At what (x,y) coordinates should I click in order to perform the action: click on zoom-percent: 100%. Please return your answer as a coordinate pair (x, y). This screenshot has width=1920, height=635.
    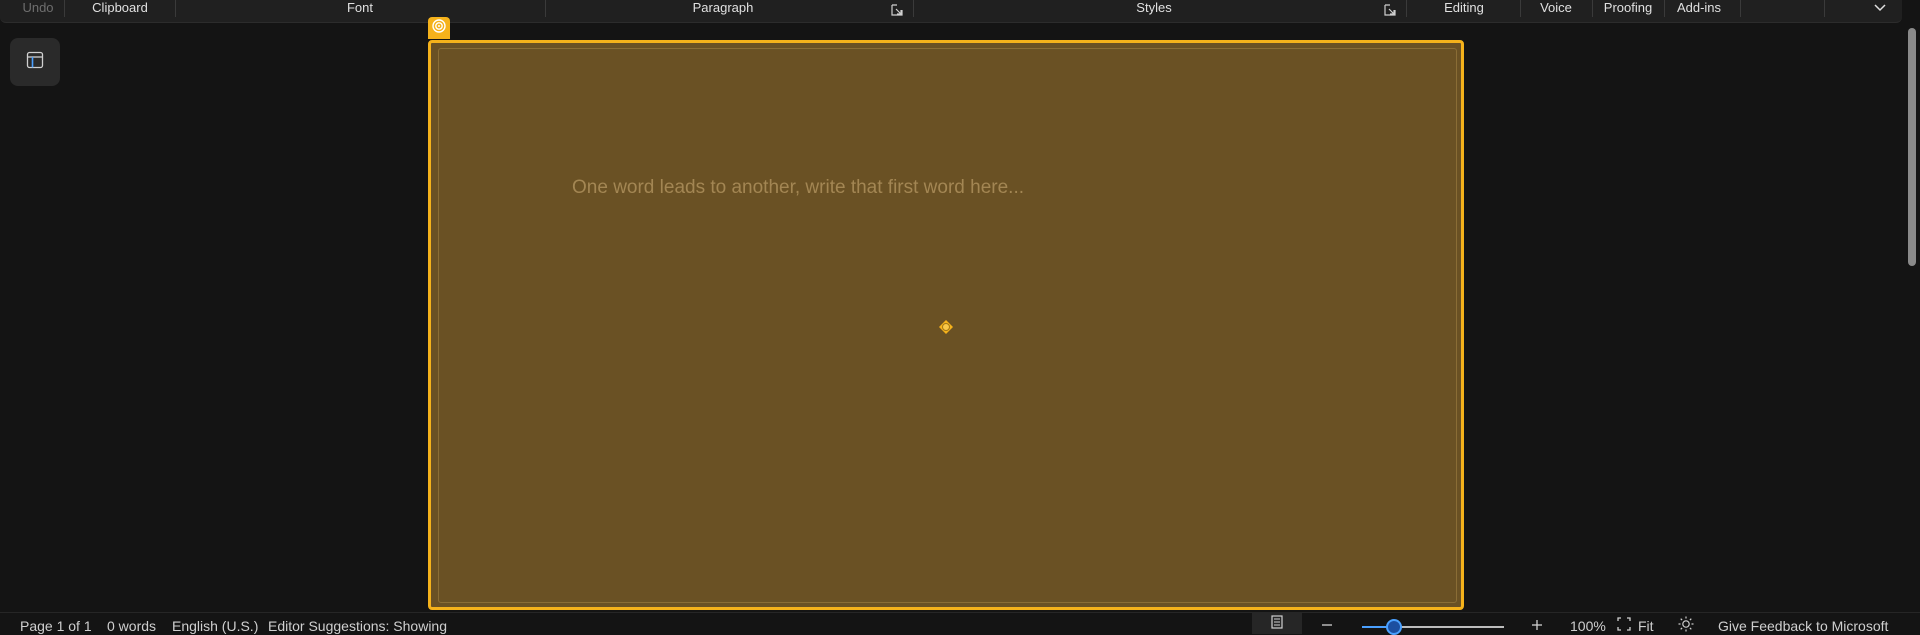
    Looking at the image, I should click on (1588, 626).